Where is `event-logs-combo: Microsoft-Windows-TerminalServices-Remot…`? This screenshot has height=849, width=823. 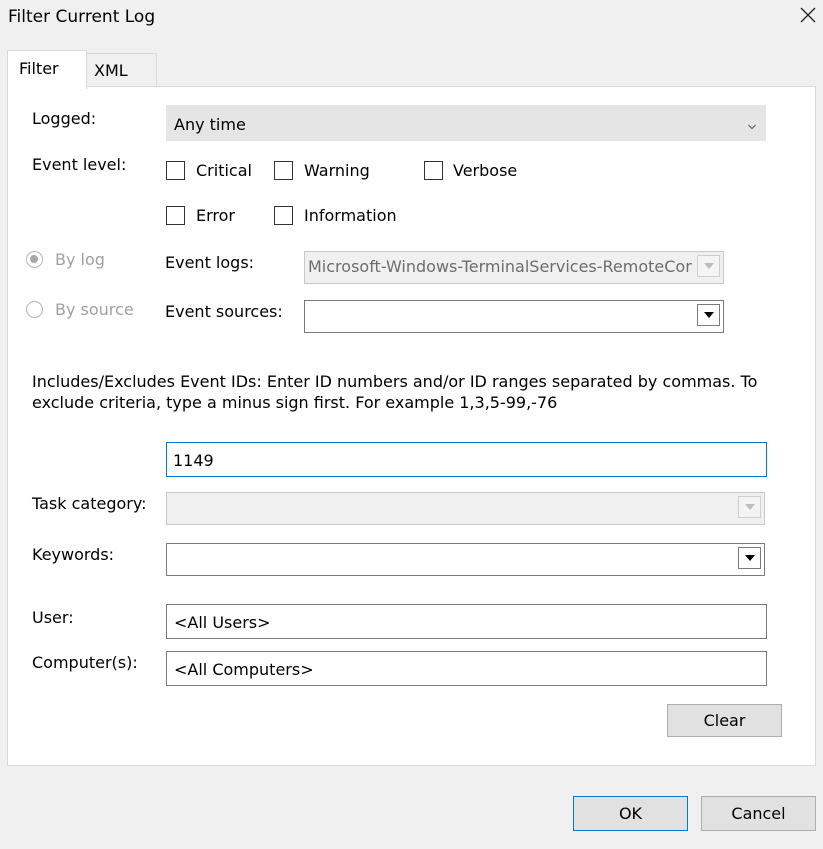
event-logs-combo: Microsoft-Windows-TerminalServices-Remot… is located at coordinates (514, 267).